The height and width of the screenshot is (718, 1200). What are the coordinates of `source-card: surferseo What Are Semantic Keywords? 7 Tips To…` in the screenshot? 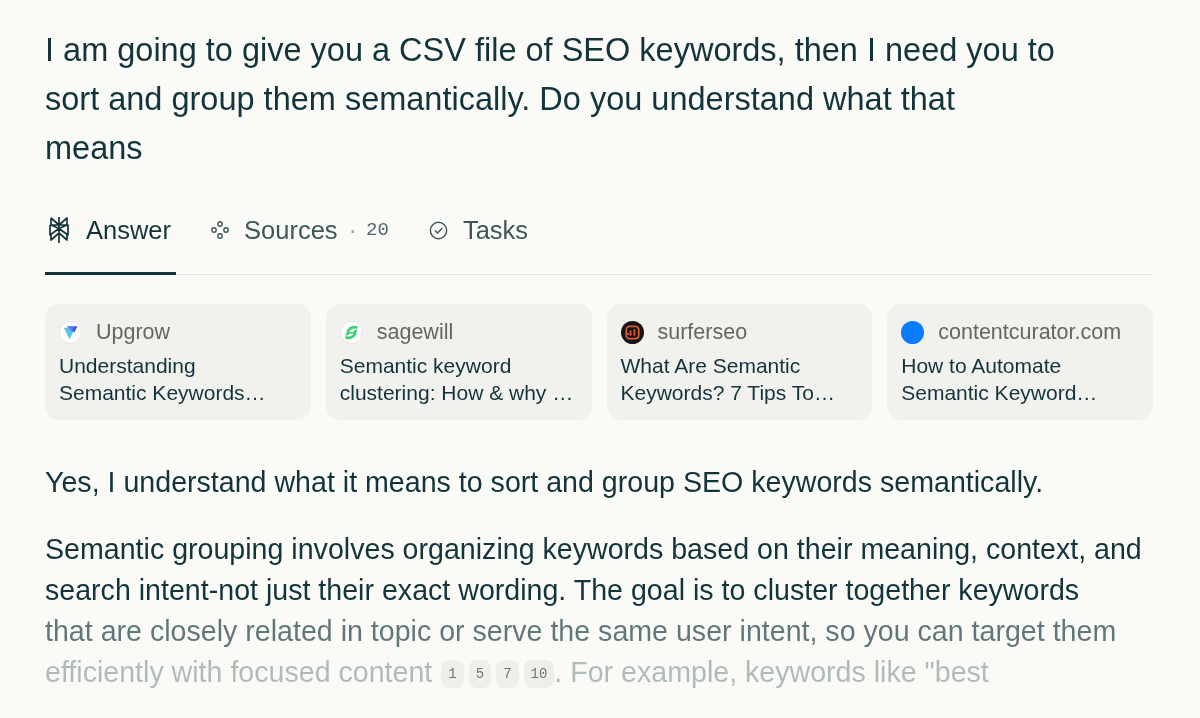 It's located at (739, 362).